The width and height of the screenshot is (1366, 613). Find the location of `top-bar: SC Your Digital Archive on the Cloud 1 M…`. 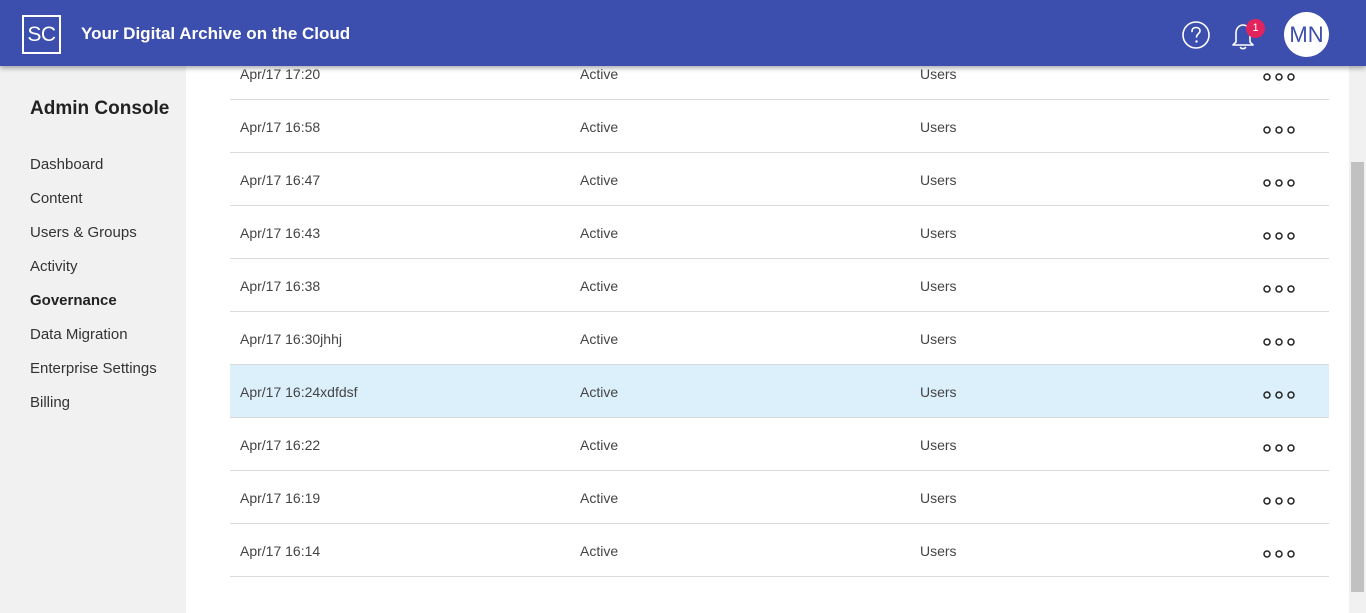

top-bar: SC Your Digital Archive on the Cloud 1 M… is located at coordinates (683, 33).